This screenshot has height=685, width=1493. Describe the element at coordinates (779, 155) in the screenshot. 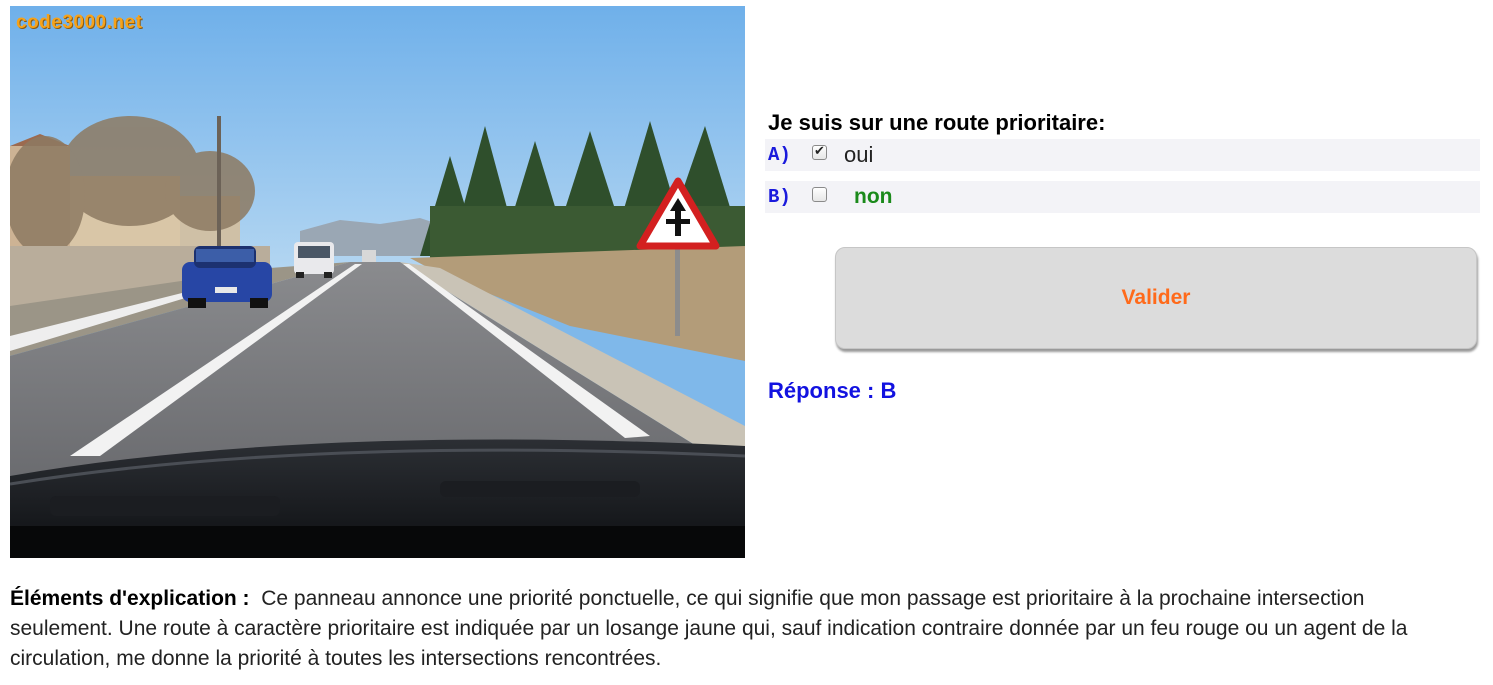

I see `answer-letter: A)` at that location.